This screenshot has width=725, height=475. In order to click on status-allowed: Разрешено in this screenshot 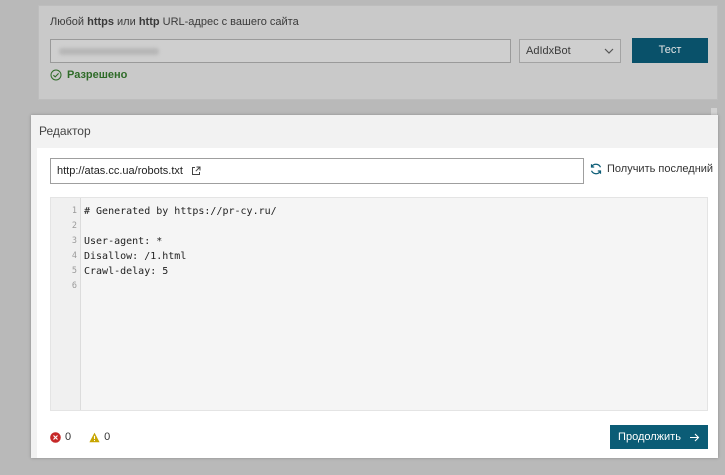, I will do `click(88, 75)`.